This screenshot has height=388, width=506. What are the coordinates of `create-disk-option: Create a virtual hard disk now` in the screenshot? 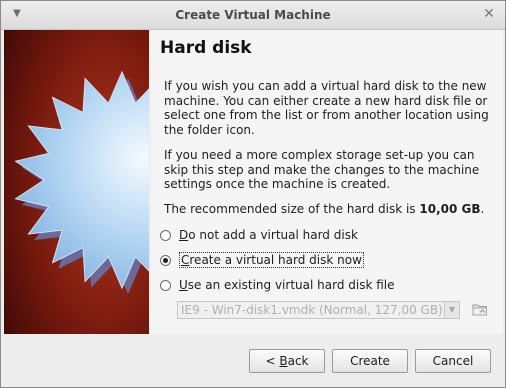 It's located at (262, 260).